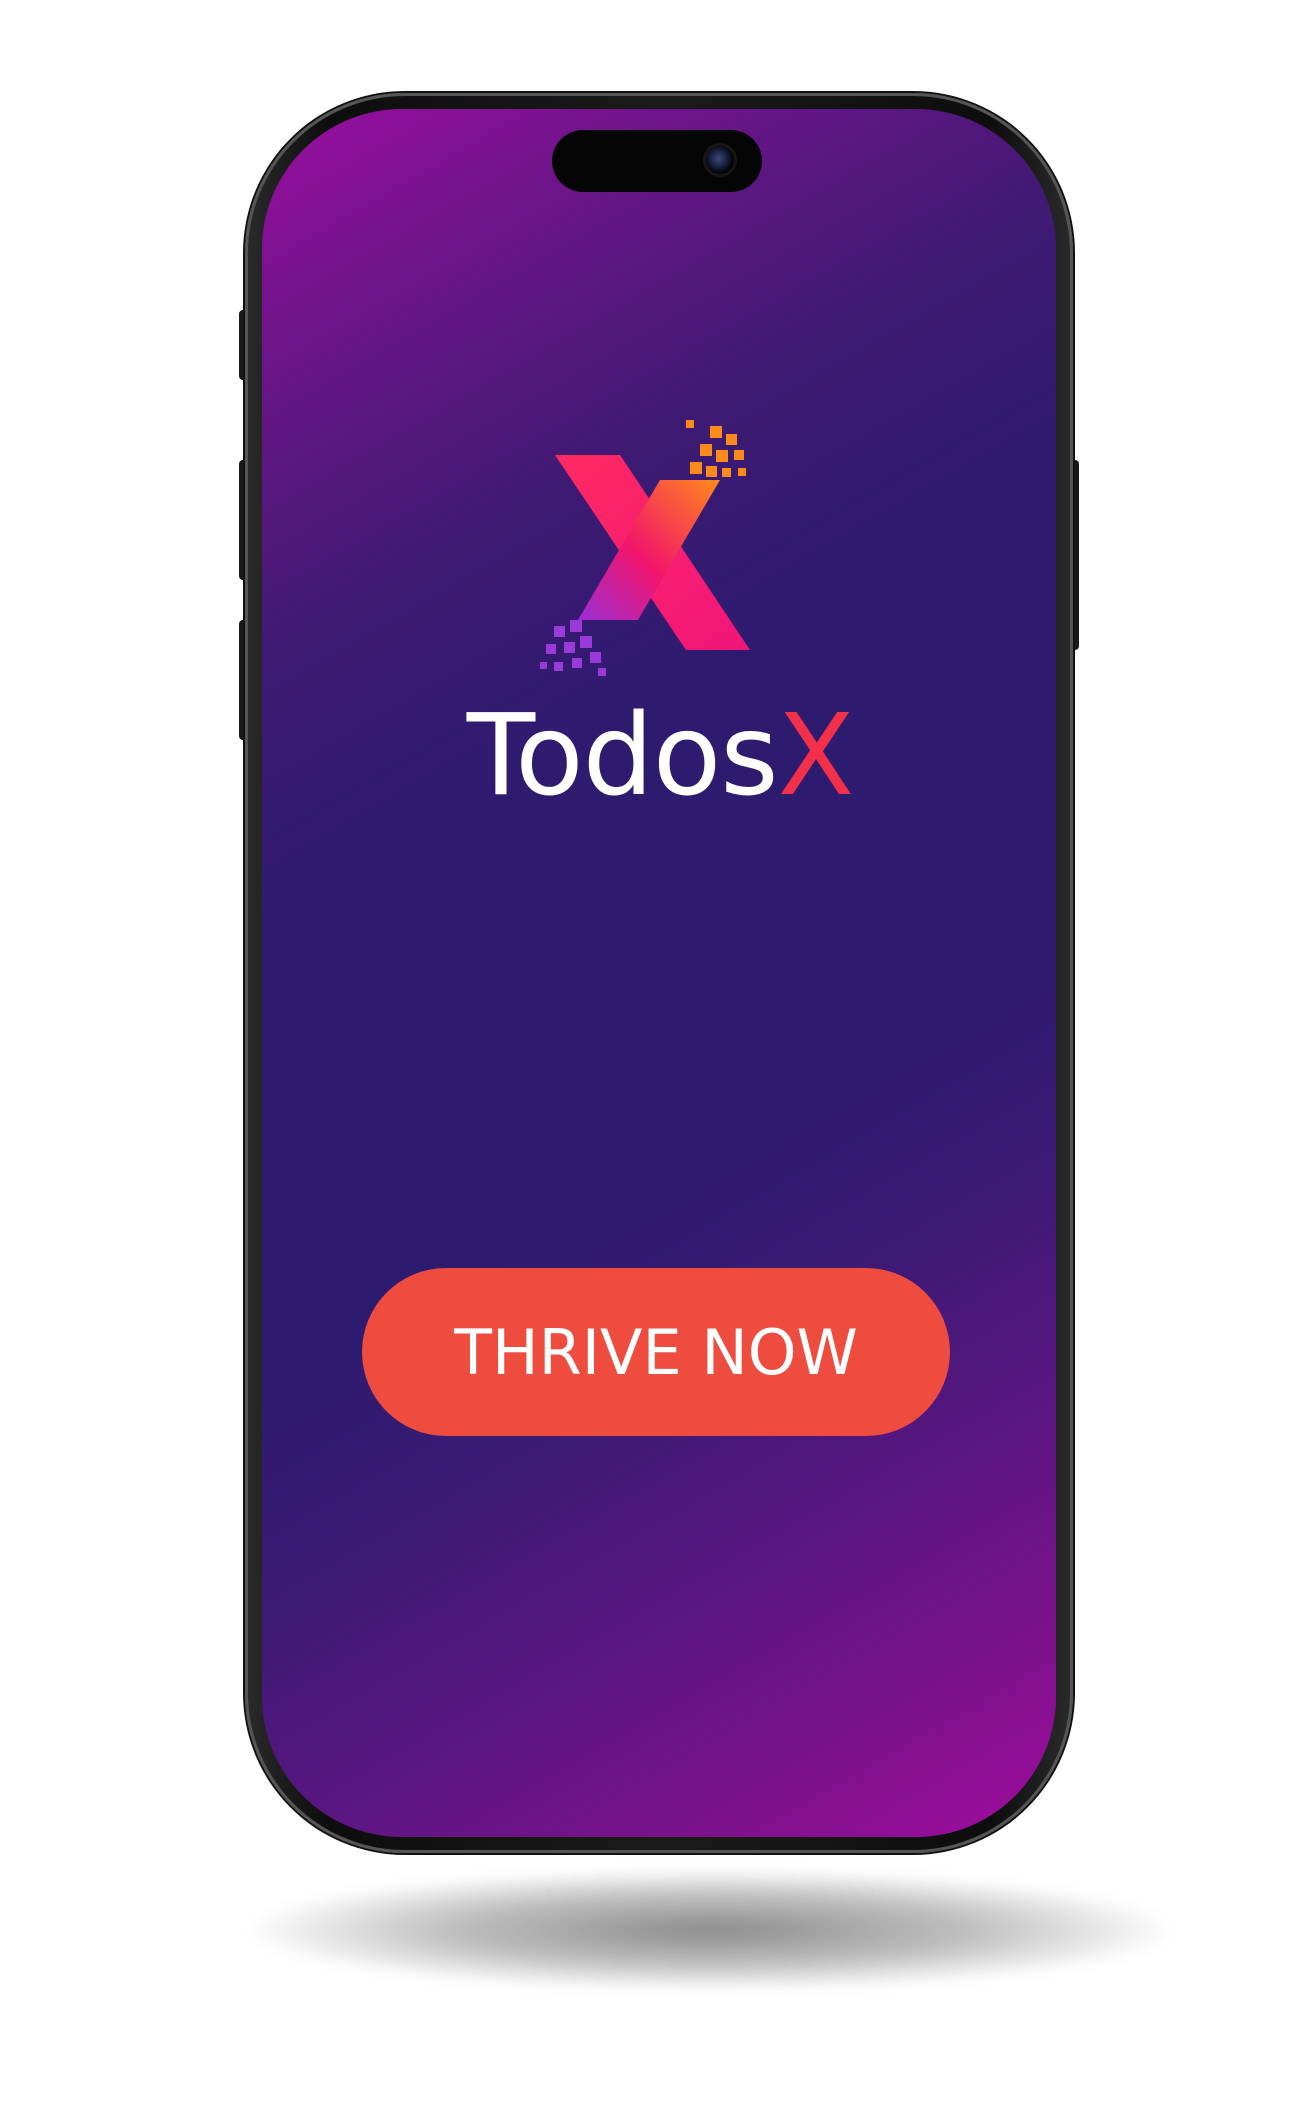 Image resolution: width=1314 pixels, height=2102 pixels. I want to click on app-name-part2: X, so click(816, 756).